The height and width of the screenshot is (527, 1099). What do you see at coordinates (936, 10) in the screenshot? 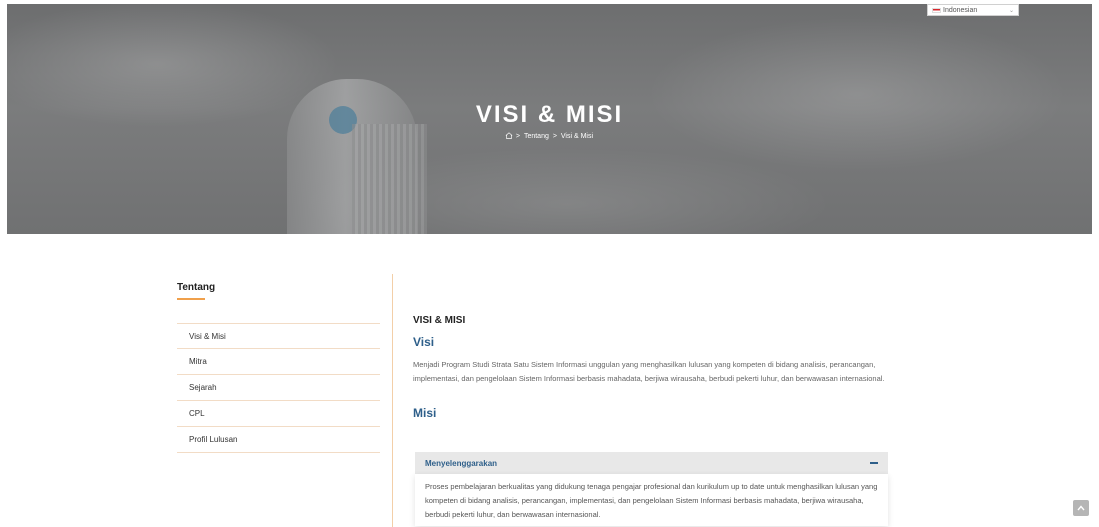
I see `indonesia-flag-icon` at bounding box center [936, 10].